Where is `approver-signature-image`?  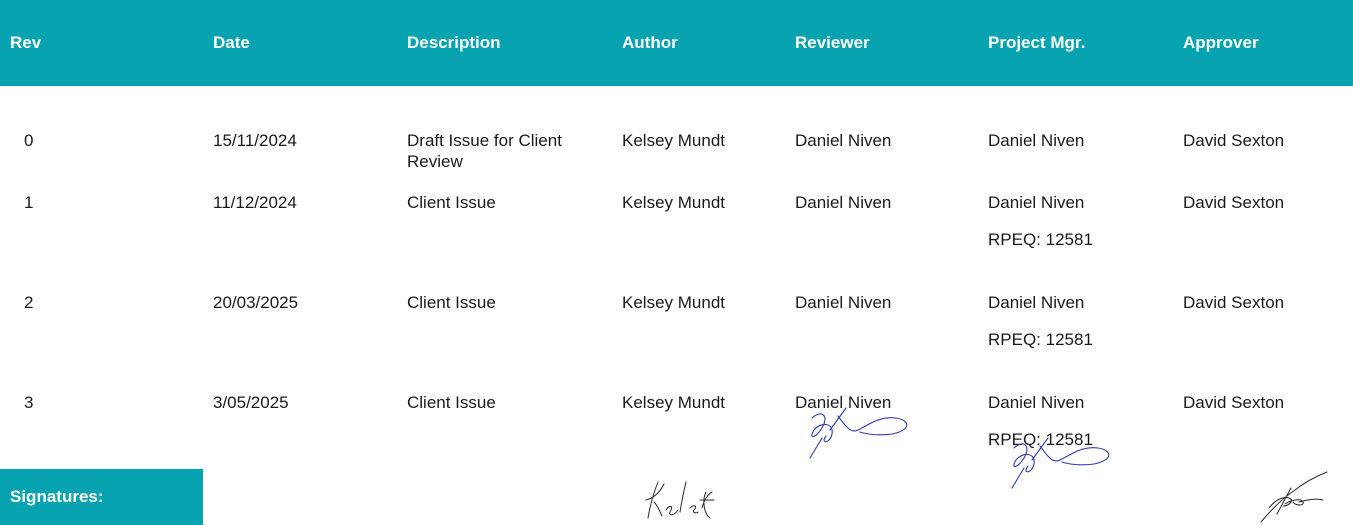
approver-signature-image is located at coordinates (1294, 497).